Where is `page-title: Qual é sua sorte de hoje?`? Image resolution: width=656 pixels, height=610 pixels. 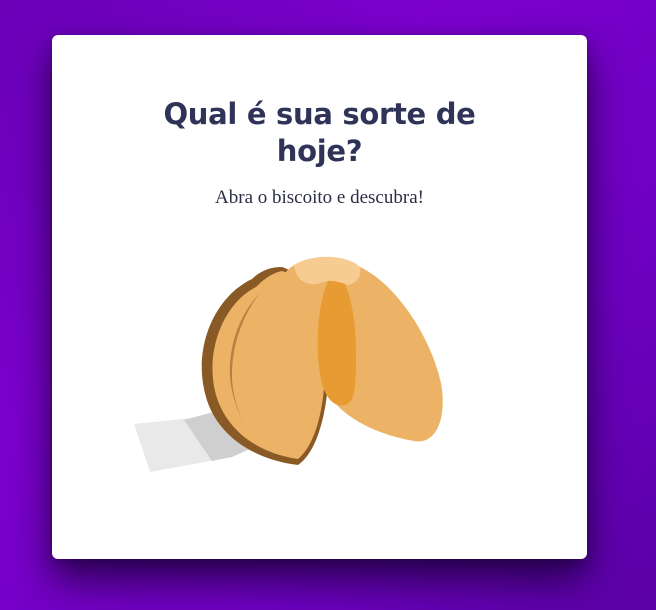 page-title: Qual é sua sorte de hoje? is located at coordinates (319, 133).